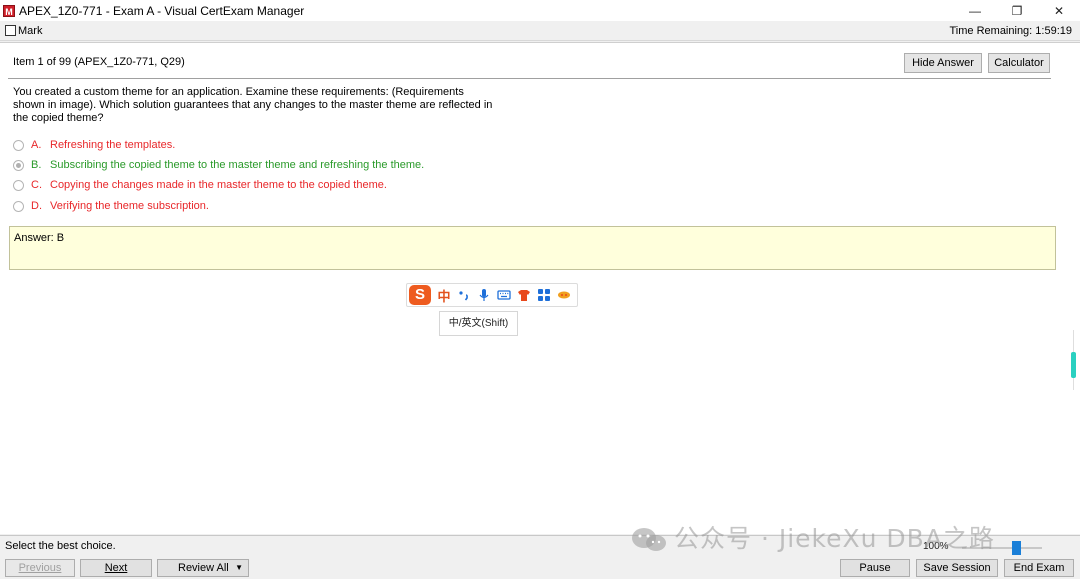  I want to click on choice-text: Verifying the theme subscription., so click(129, 206).